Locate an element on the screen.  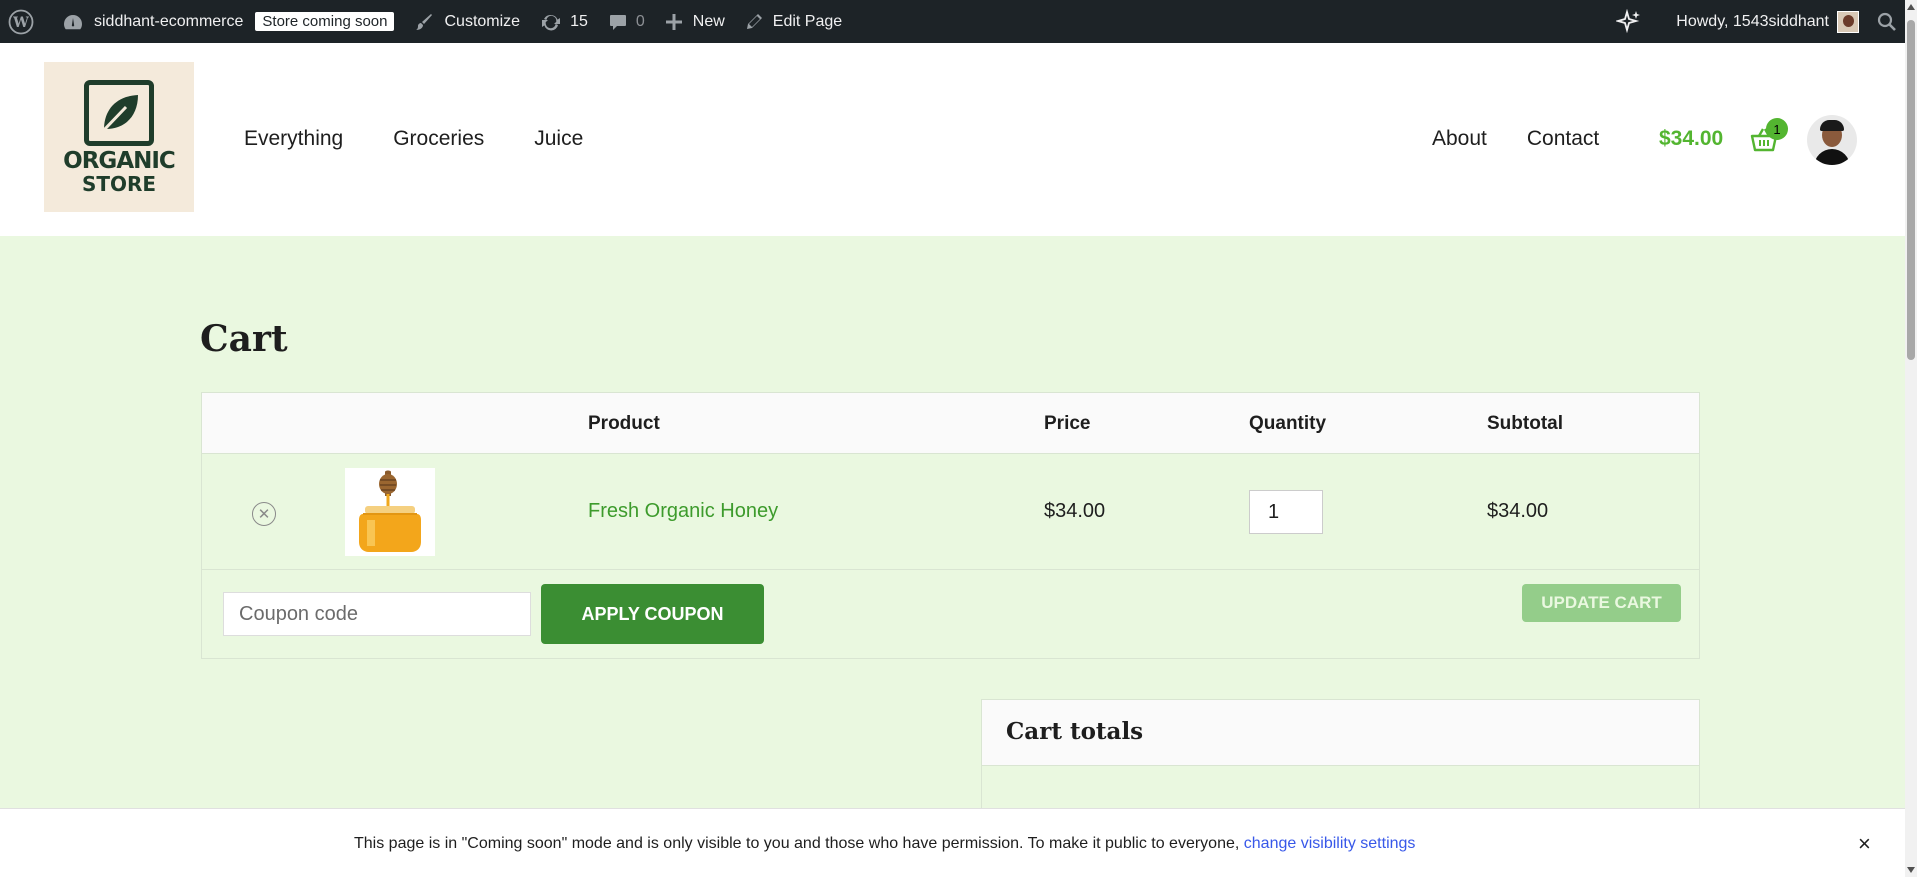
update-cart-button: UPDATE CART is located at coordinates (1601, 603).